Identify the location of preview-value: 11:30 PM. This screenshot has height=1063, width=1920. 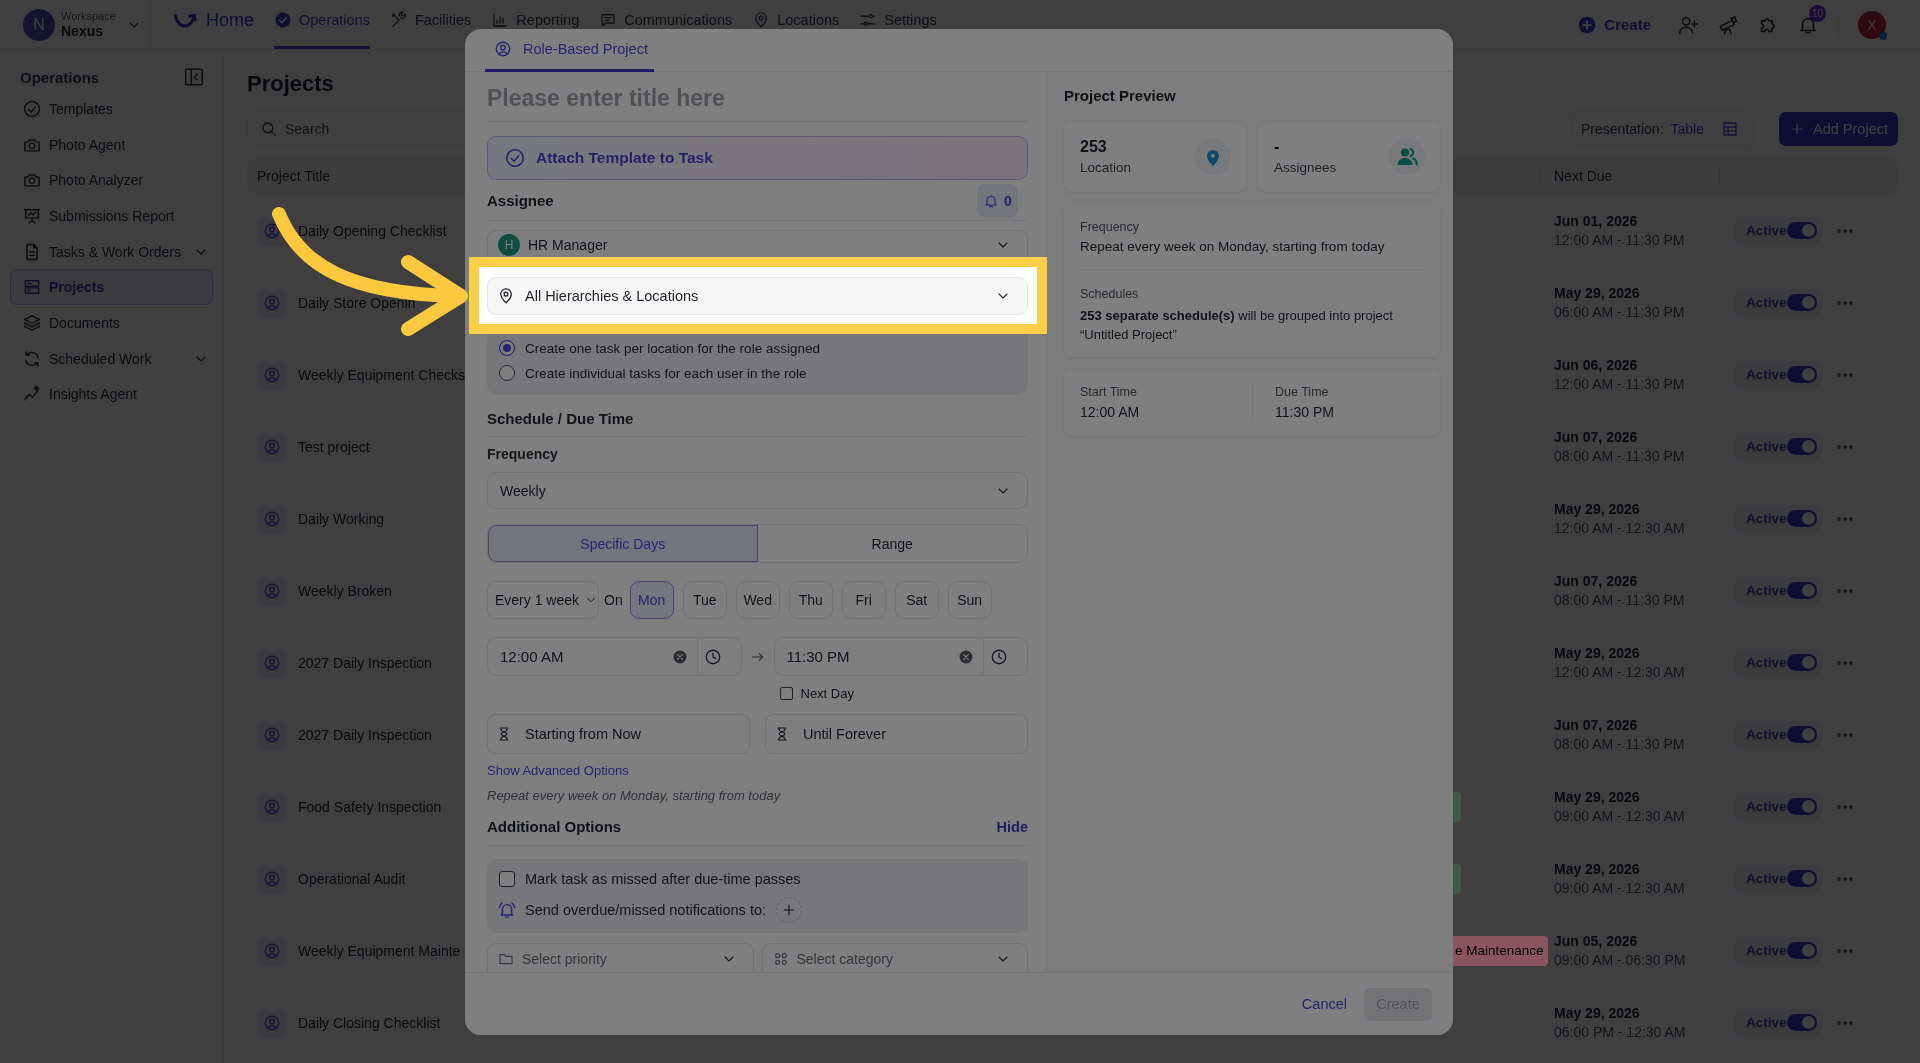
(1304, 412).